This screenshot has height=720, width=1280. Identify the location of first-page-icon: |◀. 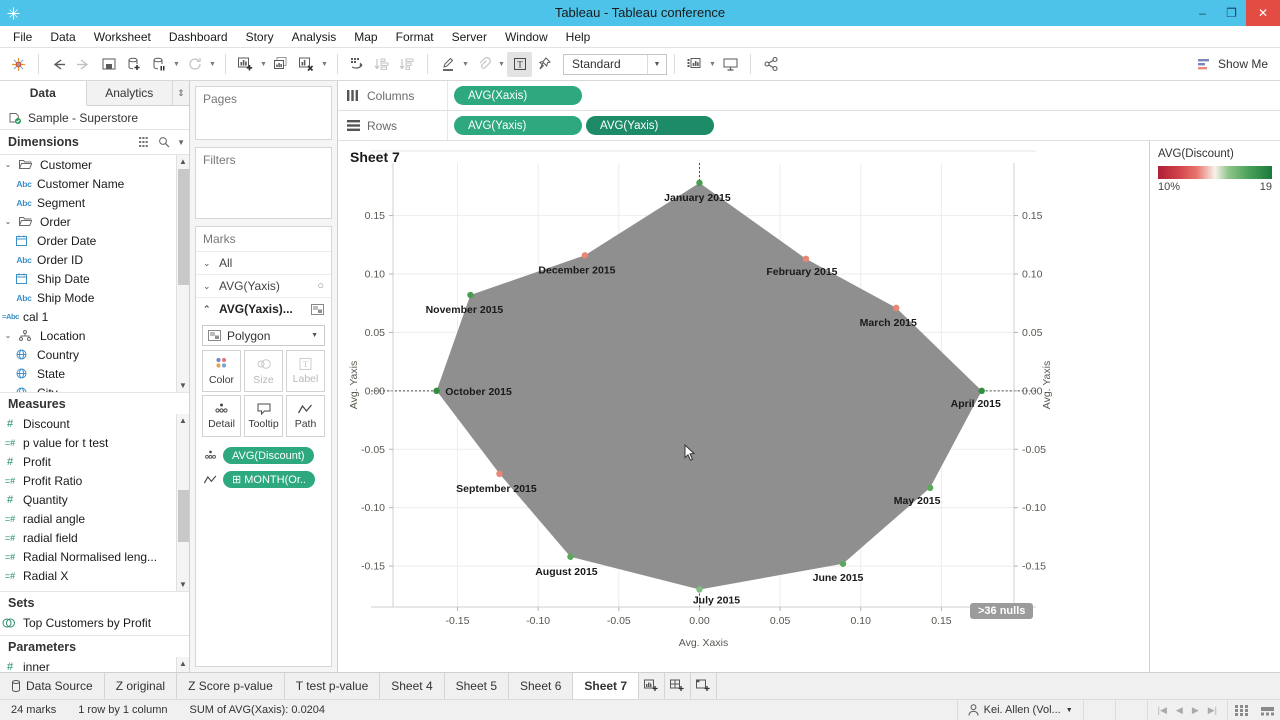
(1162, 710).